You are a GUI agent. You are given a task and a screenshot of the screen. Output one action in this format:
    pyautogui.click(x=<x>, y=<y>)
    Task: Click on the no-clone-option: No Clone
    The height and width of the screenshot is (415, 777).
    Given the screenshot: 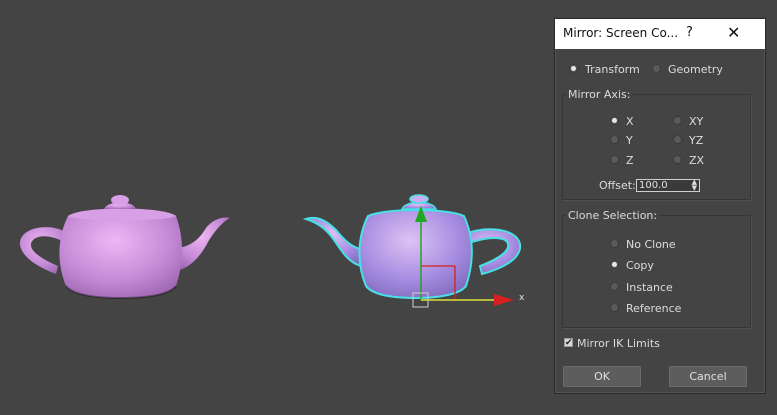 What is the action you would take?
    pyautogui.click(x=651, y=244)
    